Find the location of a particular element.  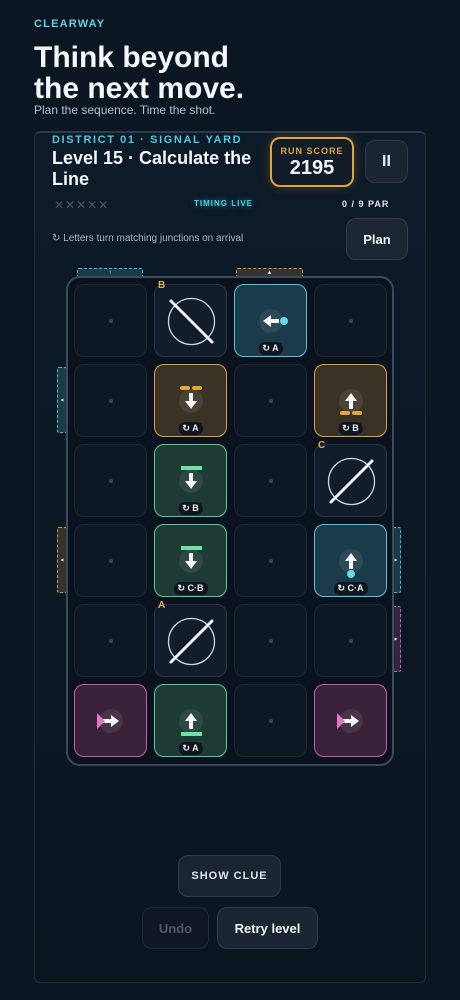

green-signal-tile: ↻ A is located at coordinates (190, 720).